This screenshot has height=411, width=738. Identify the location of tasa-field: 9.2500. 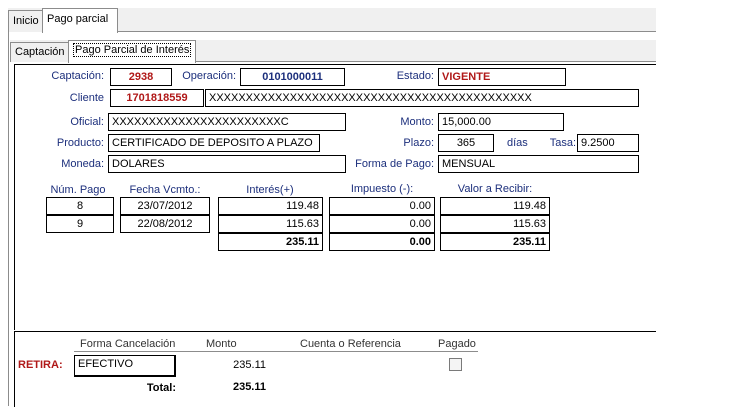
(608, 143).